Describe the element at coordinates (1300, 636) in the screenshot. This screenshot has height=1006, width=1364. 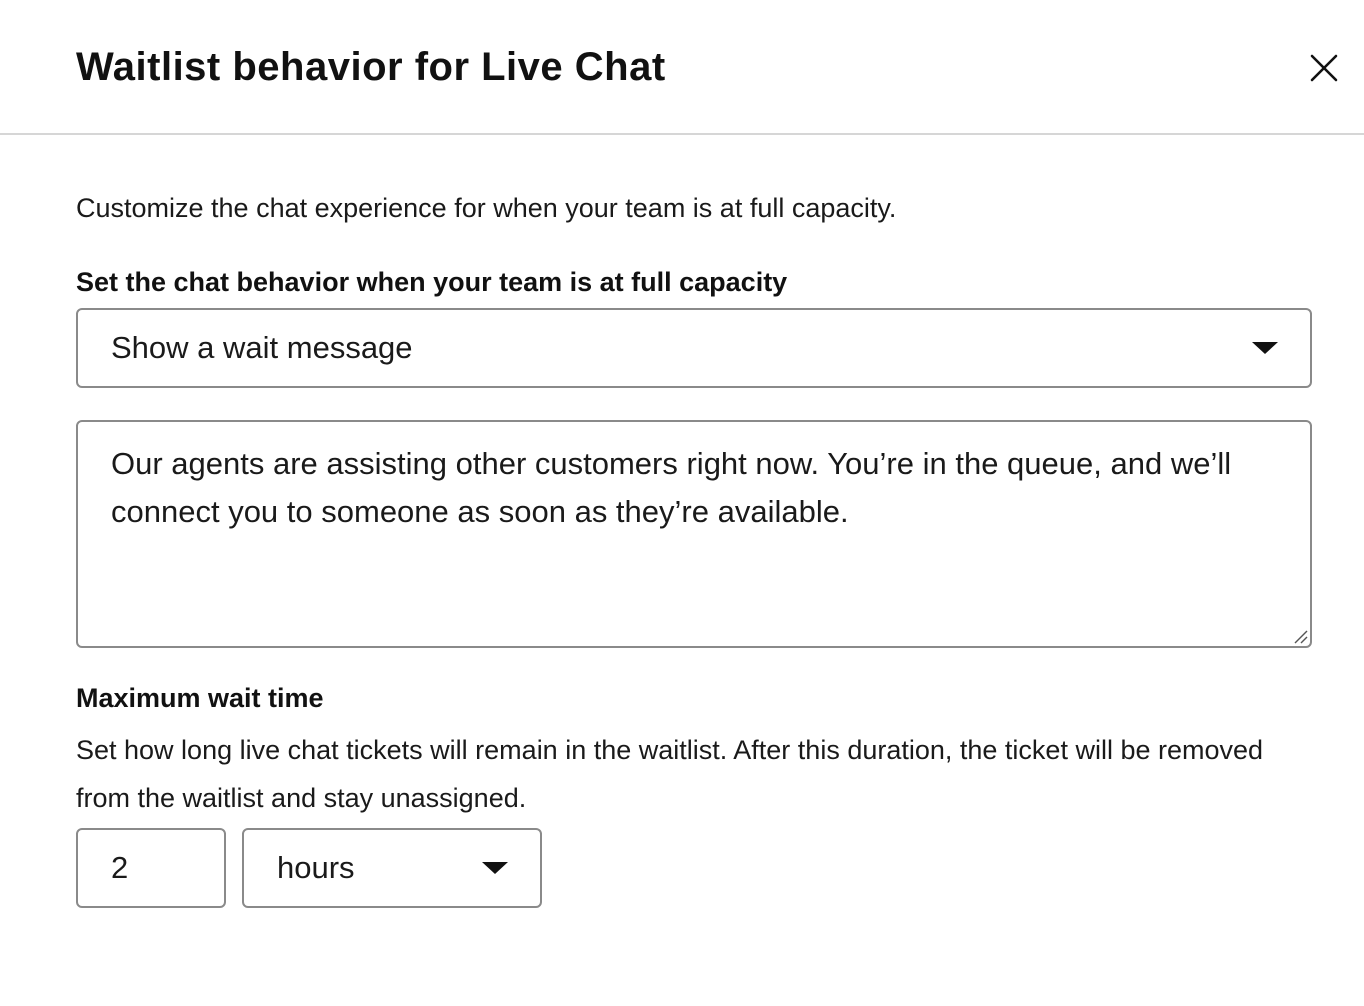
I see `resize-handle-icon` at that location.